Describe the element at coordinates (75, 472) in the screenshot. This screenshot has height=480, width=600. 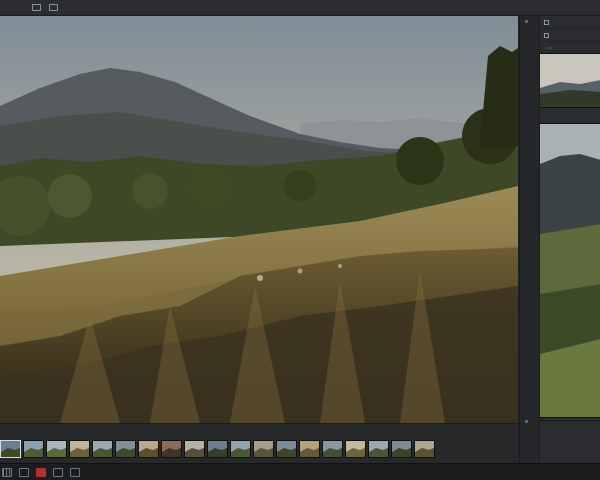
I see `lock-icon` at that location.